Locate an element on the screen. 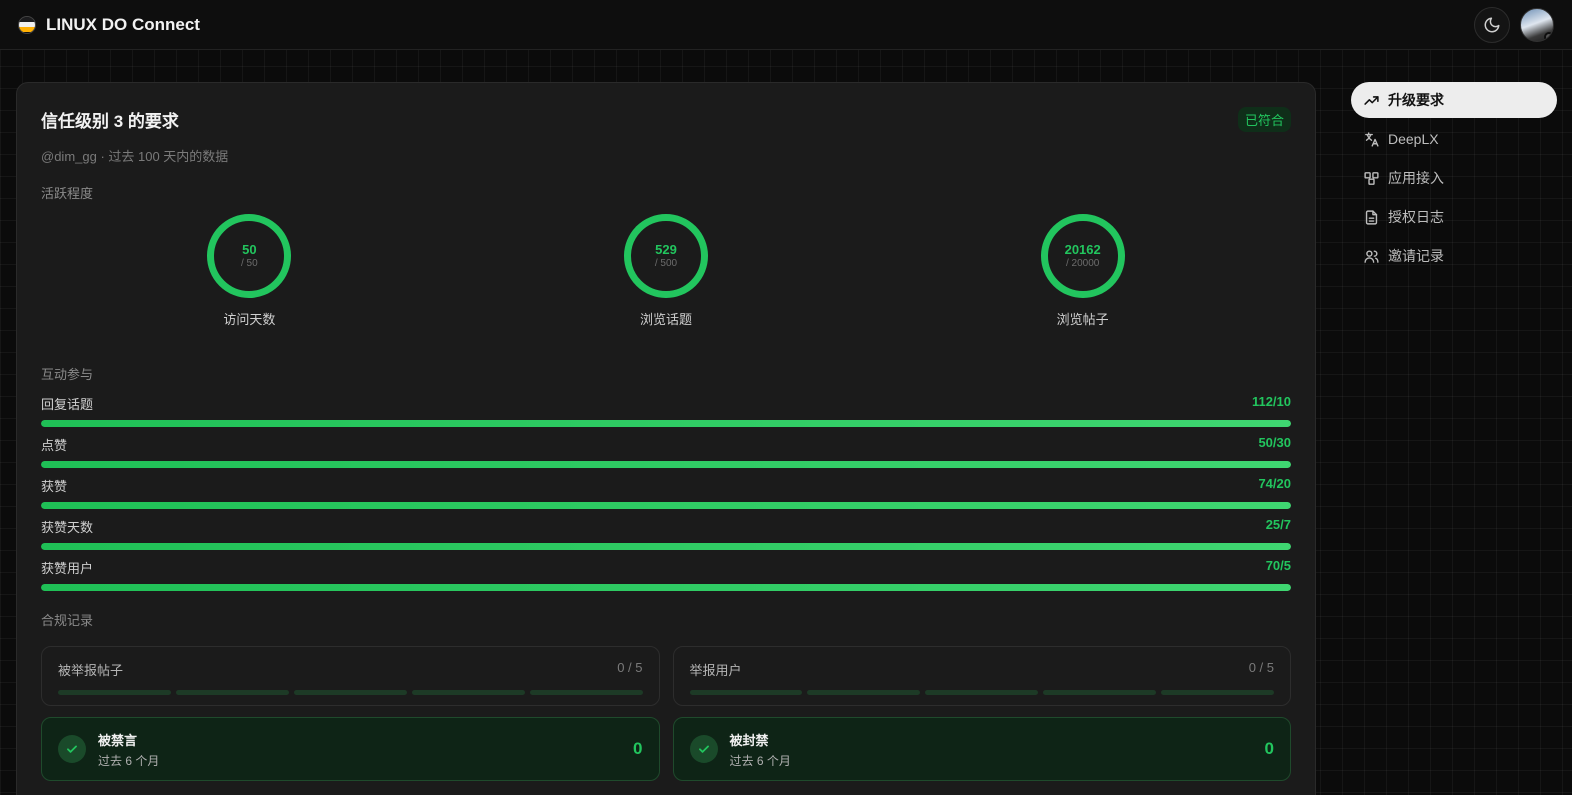 The height and width of the screenshot is (795, 1572). ring-value: 529 is located at coordinates (666, 249).